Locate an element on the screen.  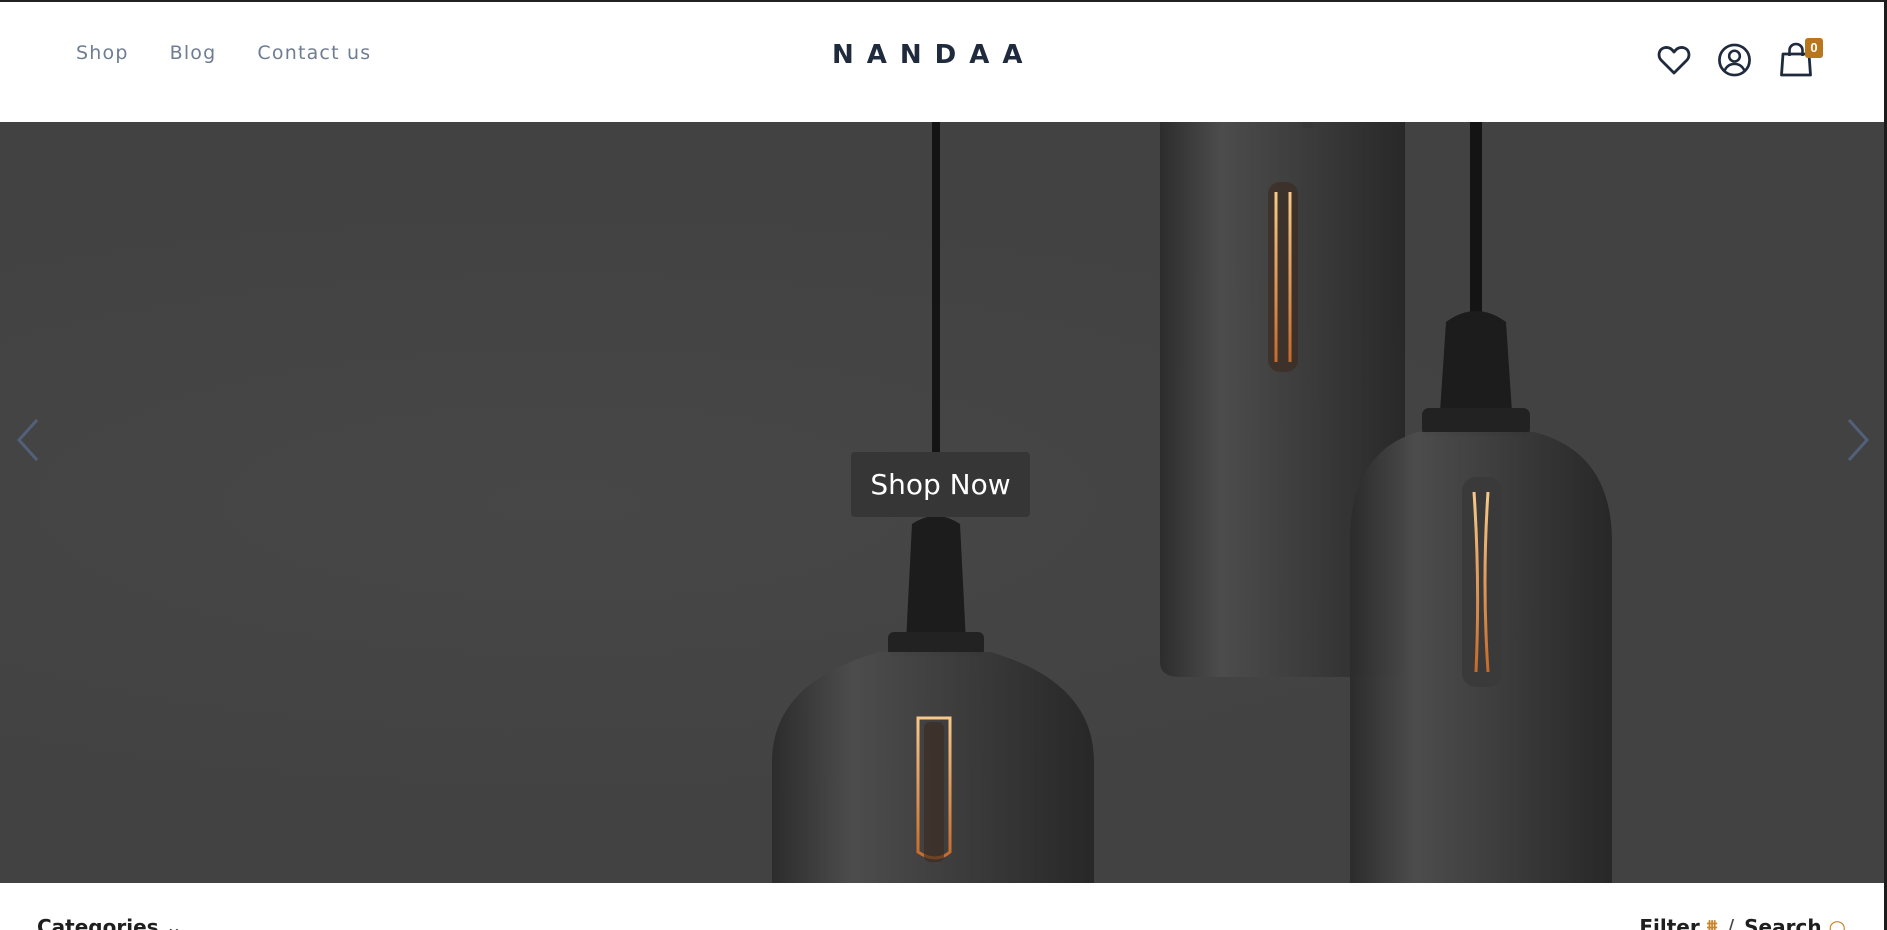
filter-button: Filter ⩩ is located at coordinates (1678, 922).